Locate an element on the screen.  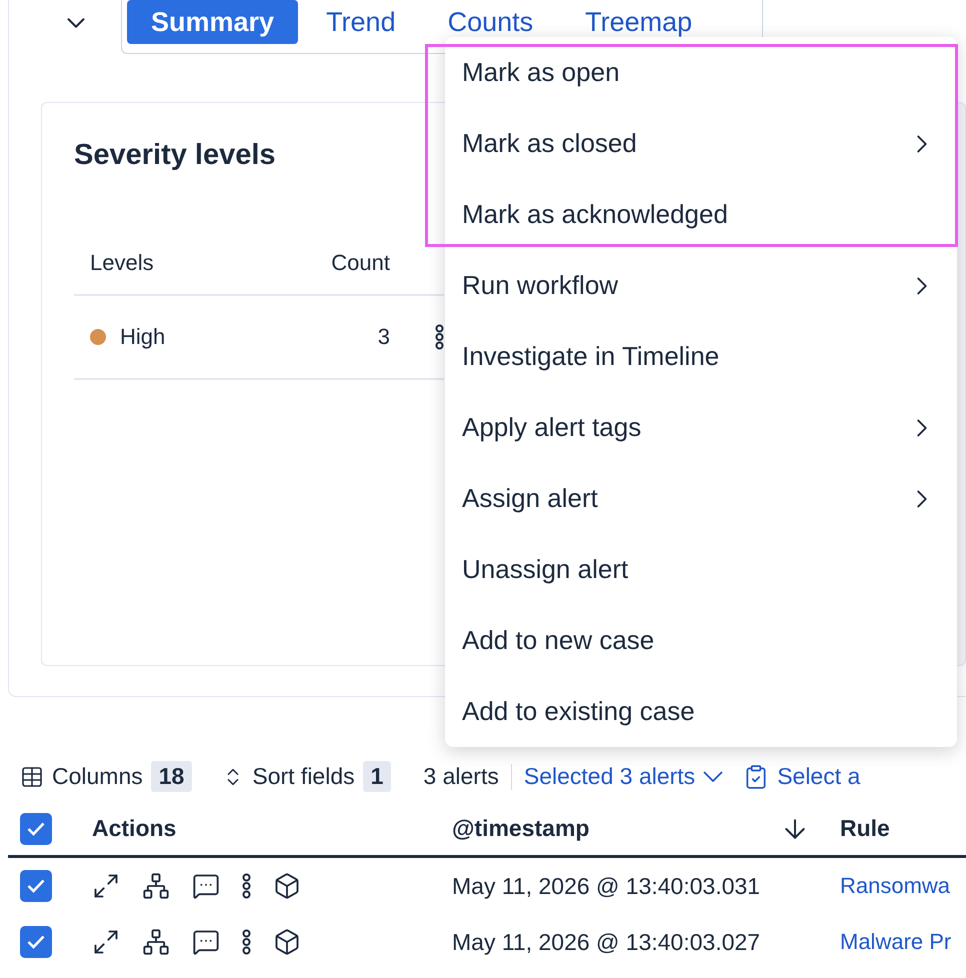
column-header: Count is located at coordinates (360, 263).